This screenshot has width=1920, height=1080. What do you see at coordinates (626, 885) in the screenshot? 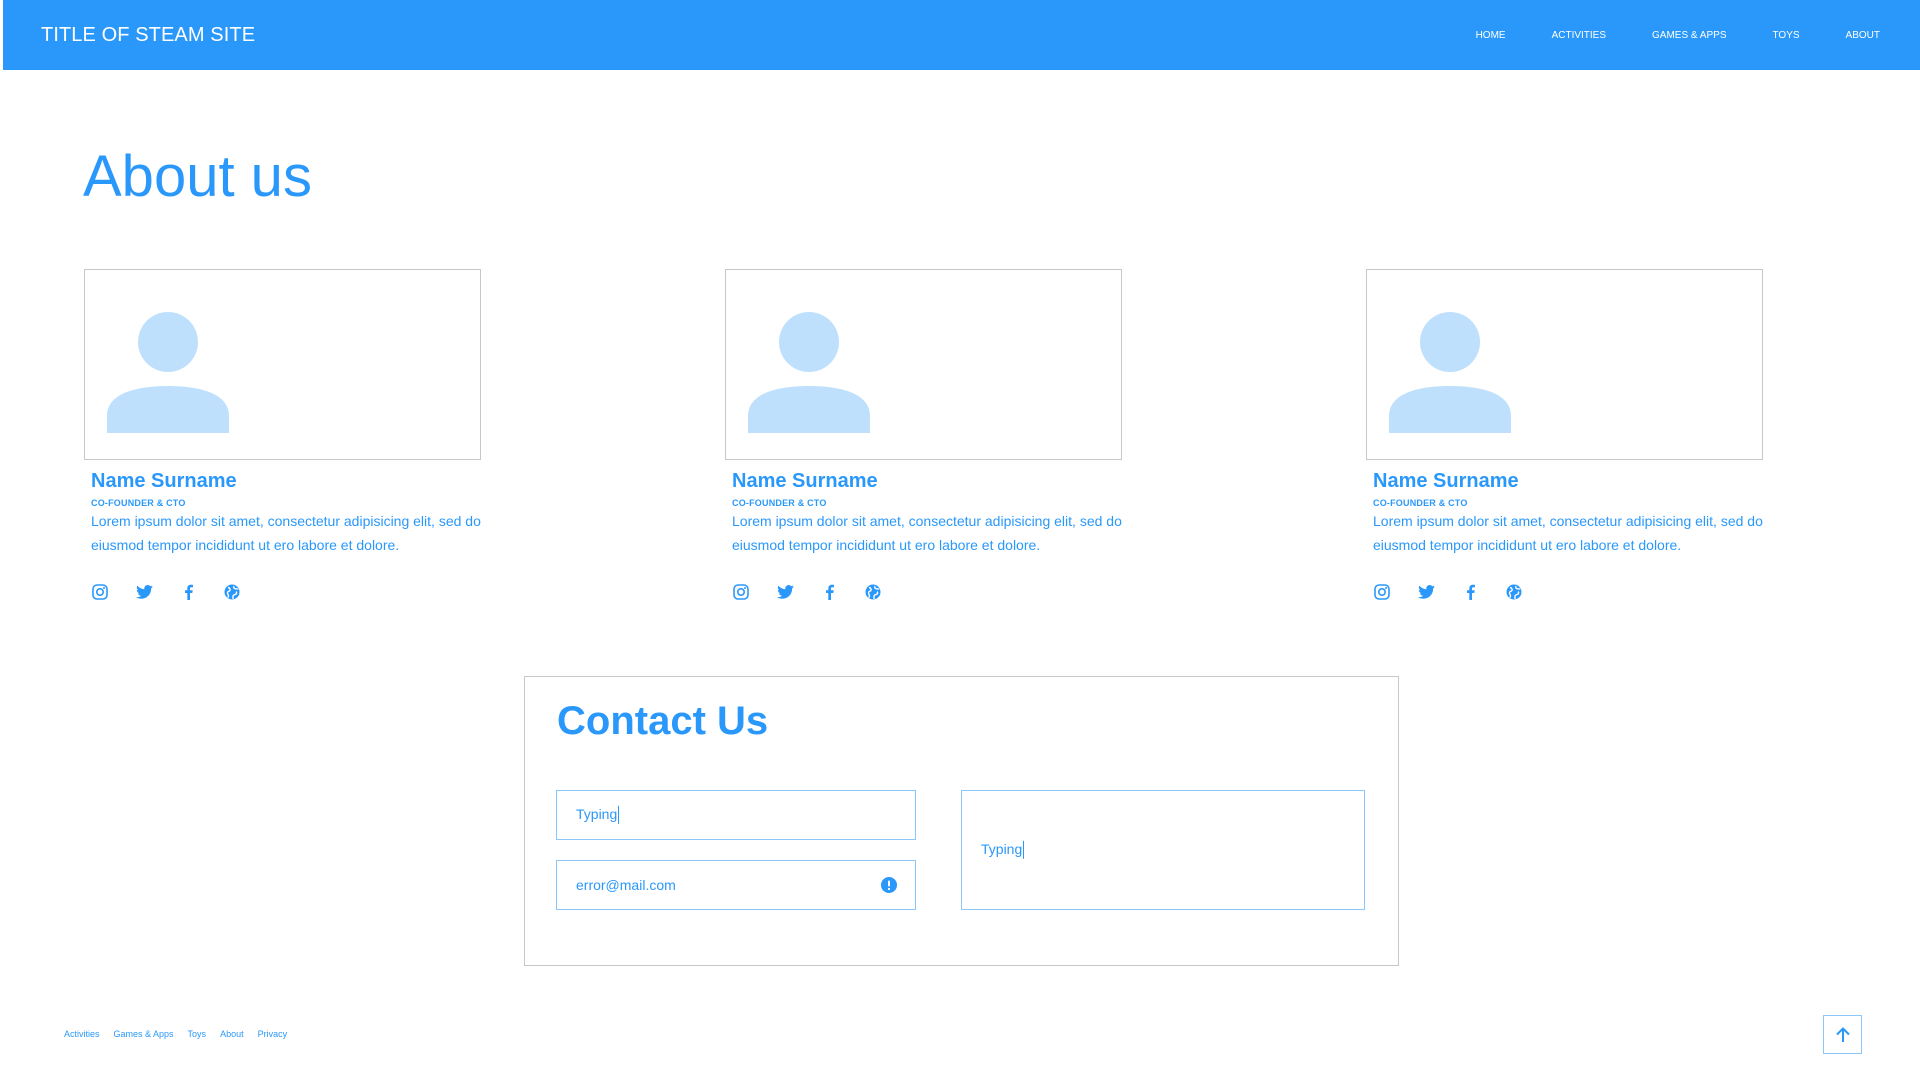
I see `email-field-value: error@mail.com` at bounding box center [626, 885].